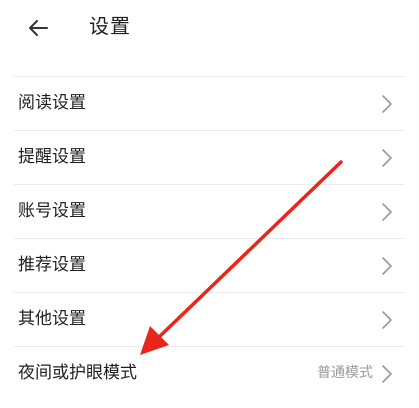 This screenshot has height=408, width=419. Describe the element at coordinates (52, 157) in the screenshot. I see `settings-item-label: 提醒设置` at that location.